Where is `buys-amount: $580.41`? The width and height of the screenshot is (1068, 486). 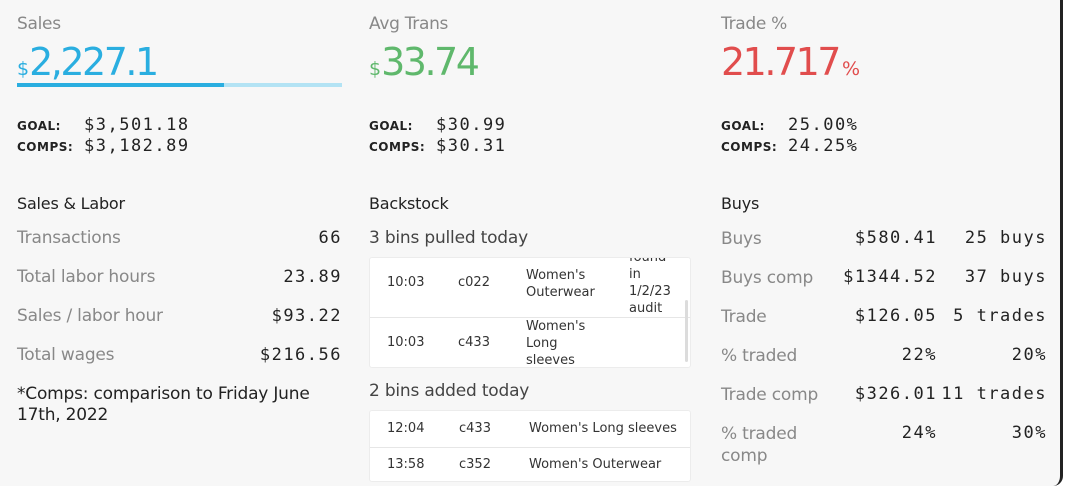
buys-amount: $580.41 is located at coordinates (895, 238).